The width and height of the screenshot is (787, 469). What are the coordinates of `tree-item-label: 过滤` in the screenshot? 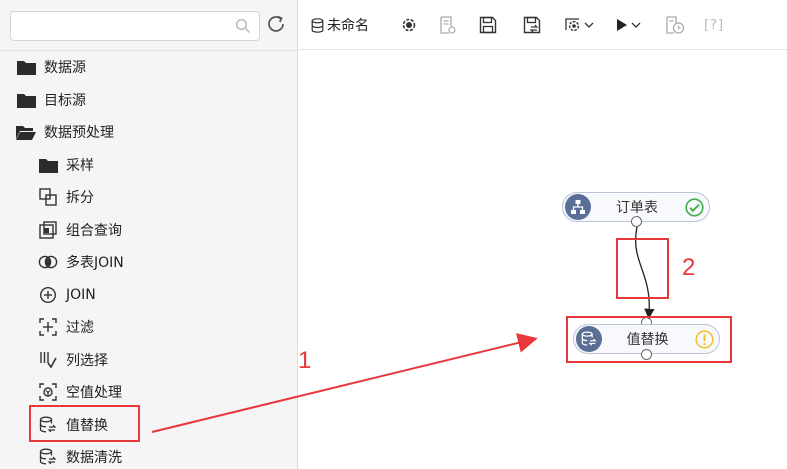 It's located at (80, 328).